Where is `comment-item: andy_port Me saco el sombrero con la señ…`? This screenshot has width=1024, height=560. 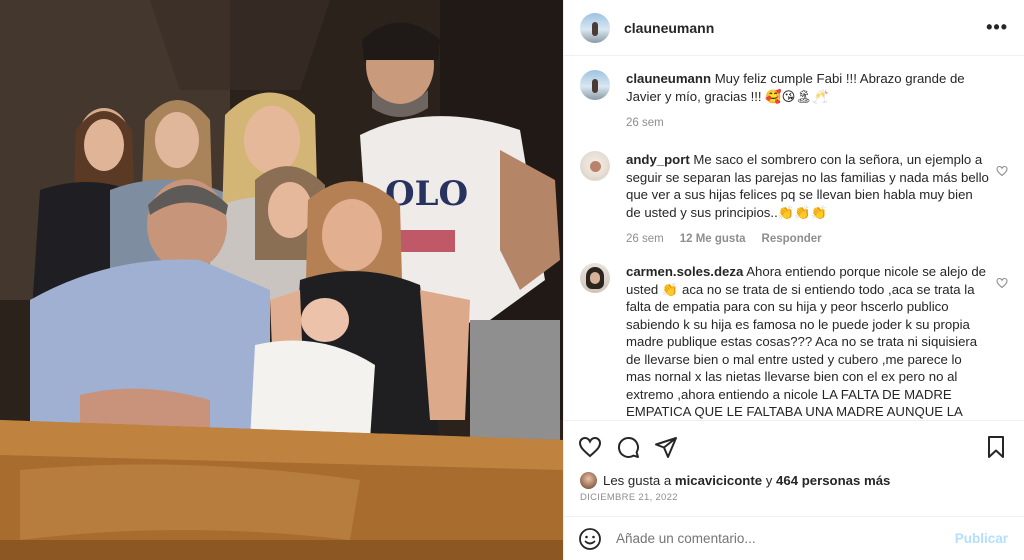
comment-item: andy_port Me saco el sombrero con la señ… is located at coordinates (794, 198).